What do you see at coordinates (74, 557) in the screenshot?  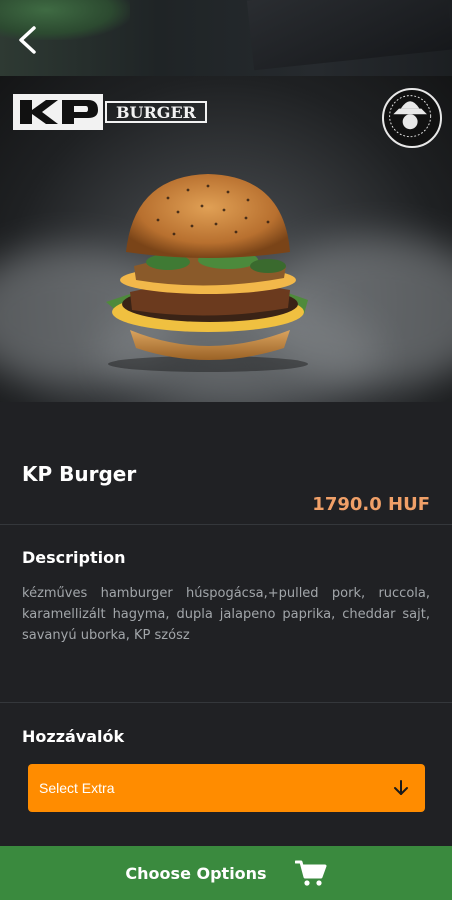 I see `description-heading: Description` at bounding box center [74, 557].